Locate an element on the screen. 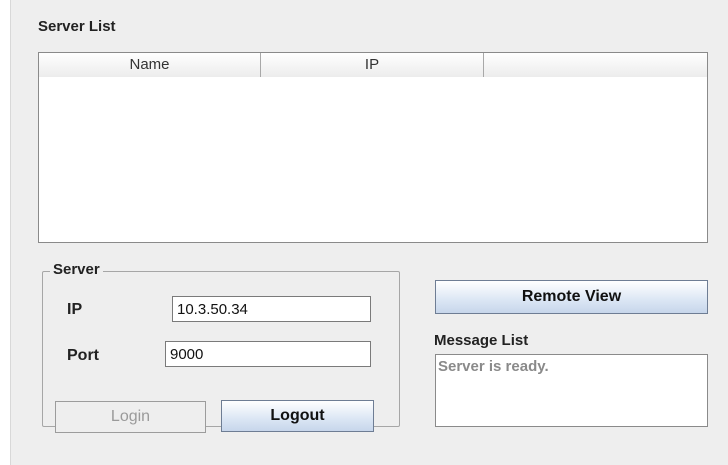 This screenshot has width=728, height=465. ip-label: IP is located at coordinates (75, 309).